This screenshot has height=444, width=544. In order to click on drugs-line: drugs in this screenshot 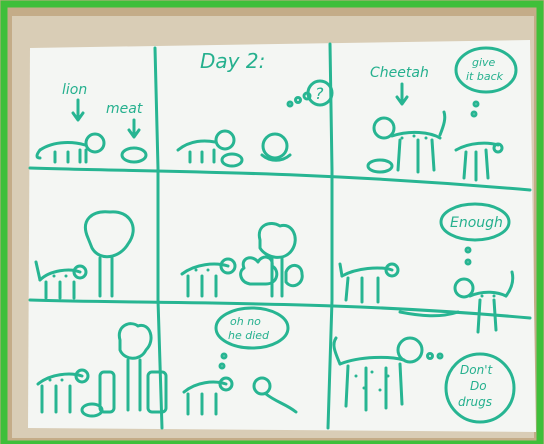, I will do `click(475, 402)`.